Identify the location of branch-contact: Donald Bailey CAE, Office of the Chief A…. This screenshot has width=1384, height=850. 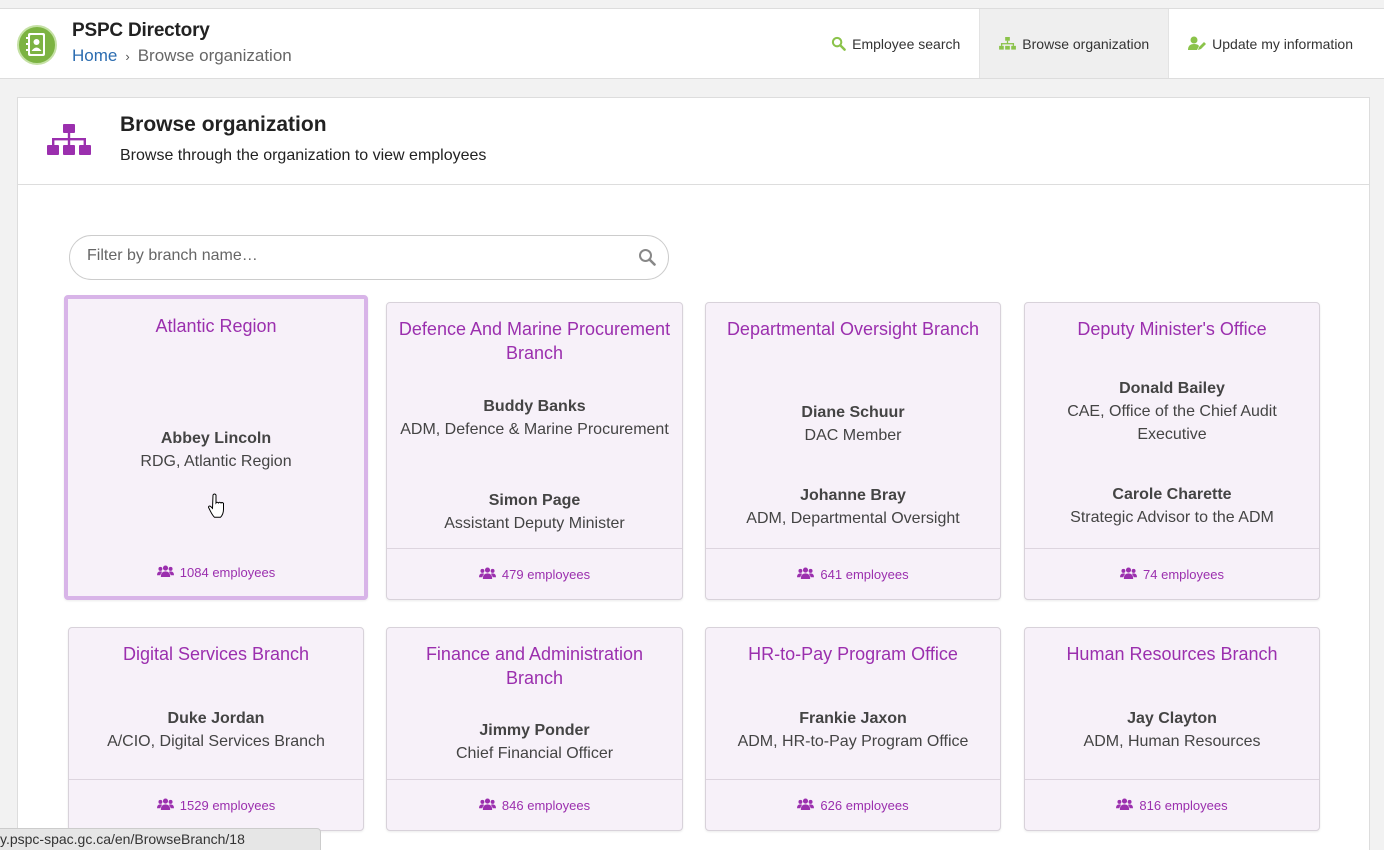
(1172, 411).